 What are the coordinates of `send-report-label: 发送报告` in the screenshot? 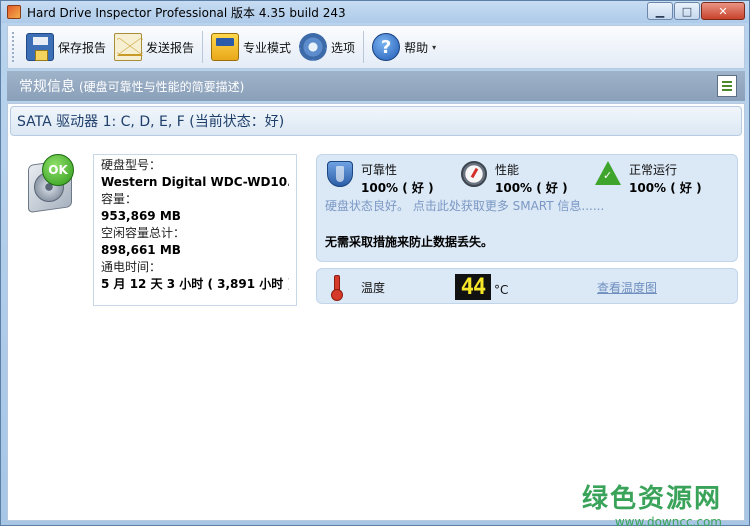 It's located at (170, 47).